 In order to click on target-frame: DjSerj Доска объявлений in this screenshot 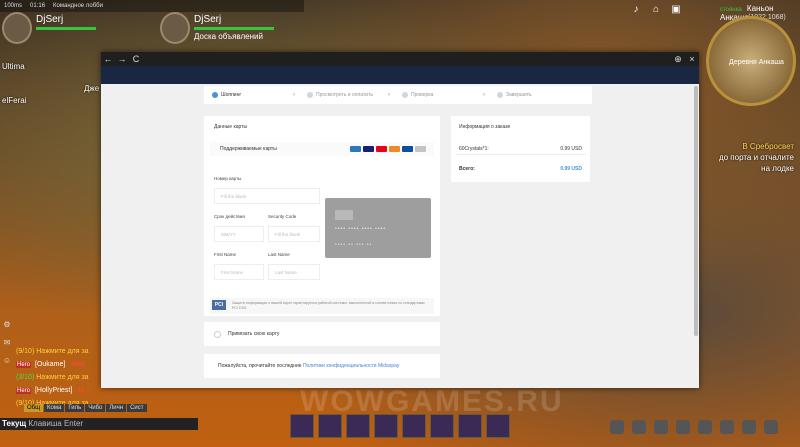, I will do `click(217, 29)`.